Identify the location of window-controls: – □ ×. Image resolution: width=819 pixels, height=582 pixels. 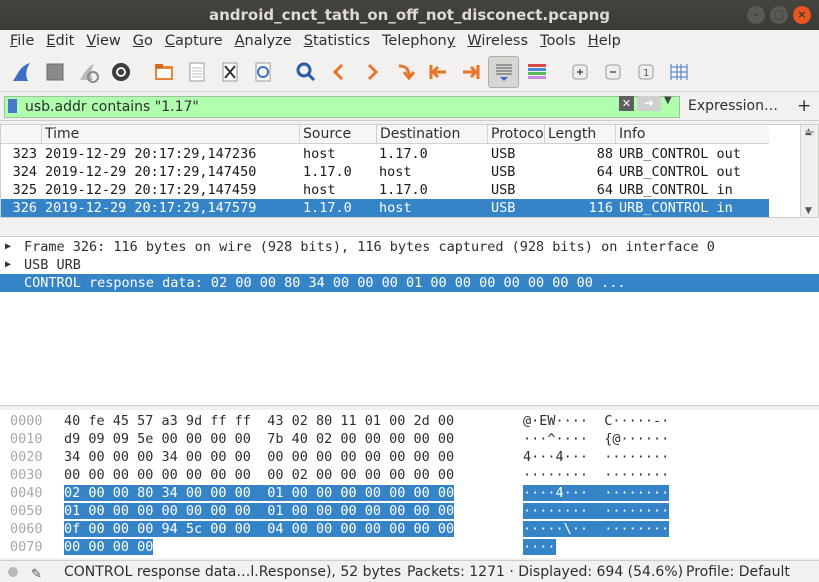
(779, 15).